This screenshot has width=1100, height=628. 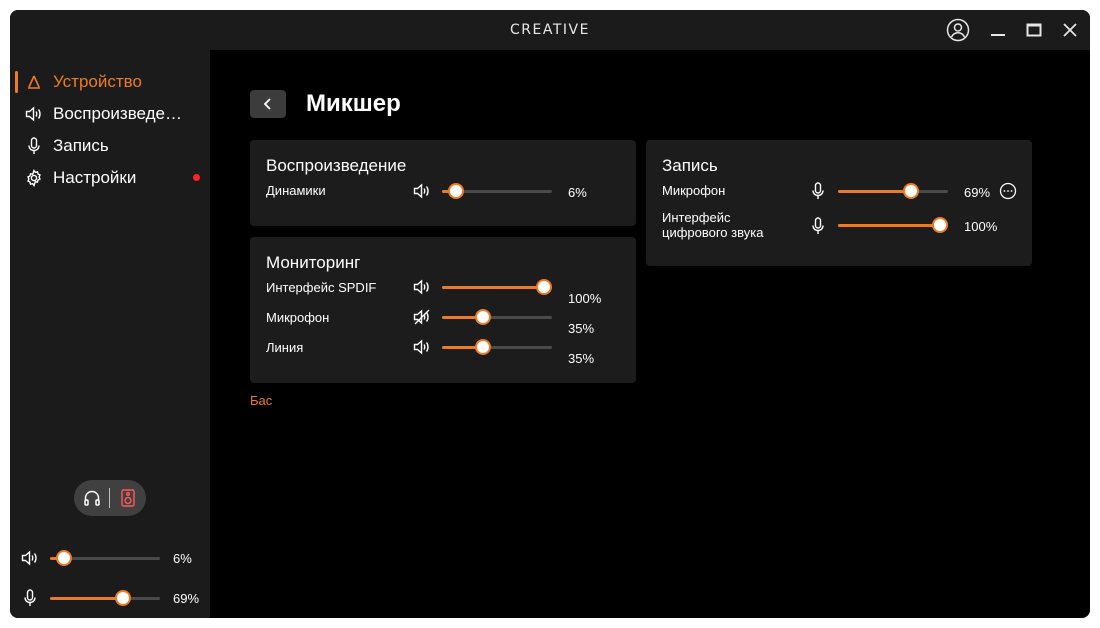 What do you see at coordinates (497, 191) in the screenshot?
I see `speakers-slider` at bounding box center [497, 191].